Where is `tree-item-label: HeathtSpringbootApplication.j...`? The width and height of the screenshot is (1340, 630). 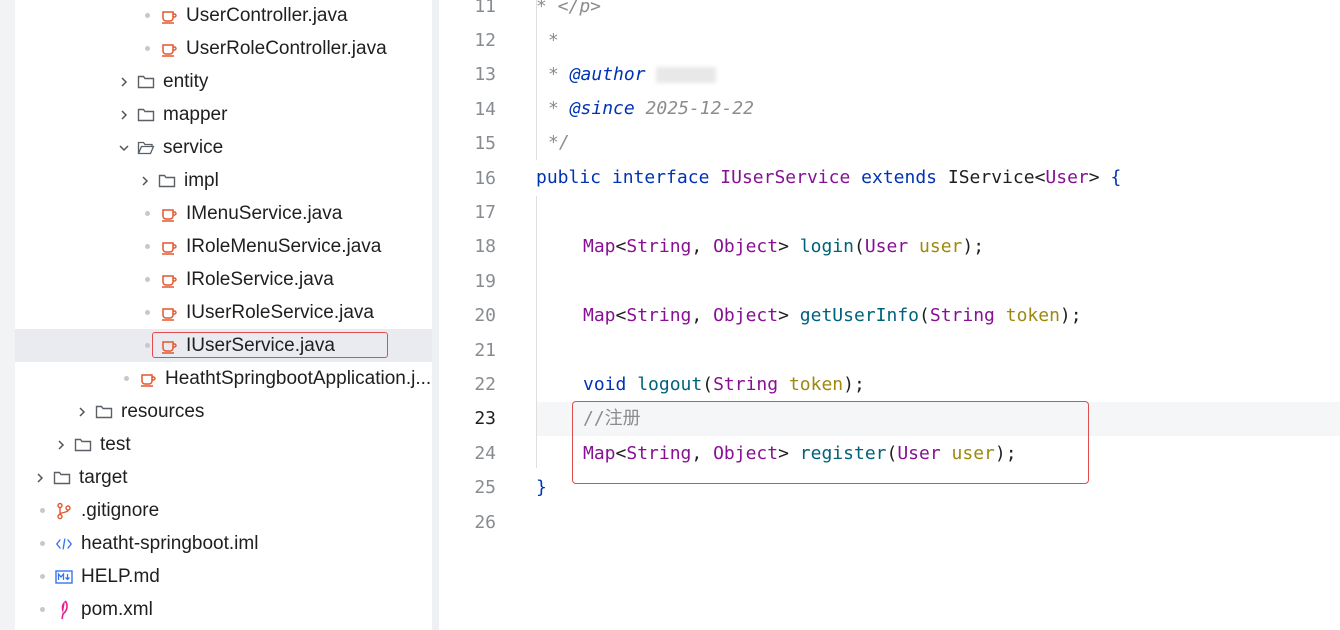 tree-item-label: HeathtSpringbootApplication.j... is located at coordinates (298, 378).